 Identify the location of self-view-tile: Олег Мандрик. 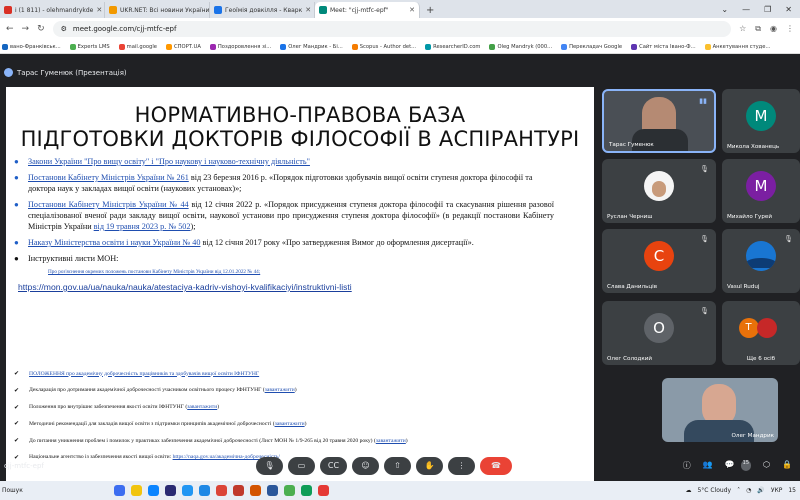
(720, 410).